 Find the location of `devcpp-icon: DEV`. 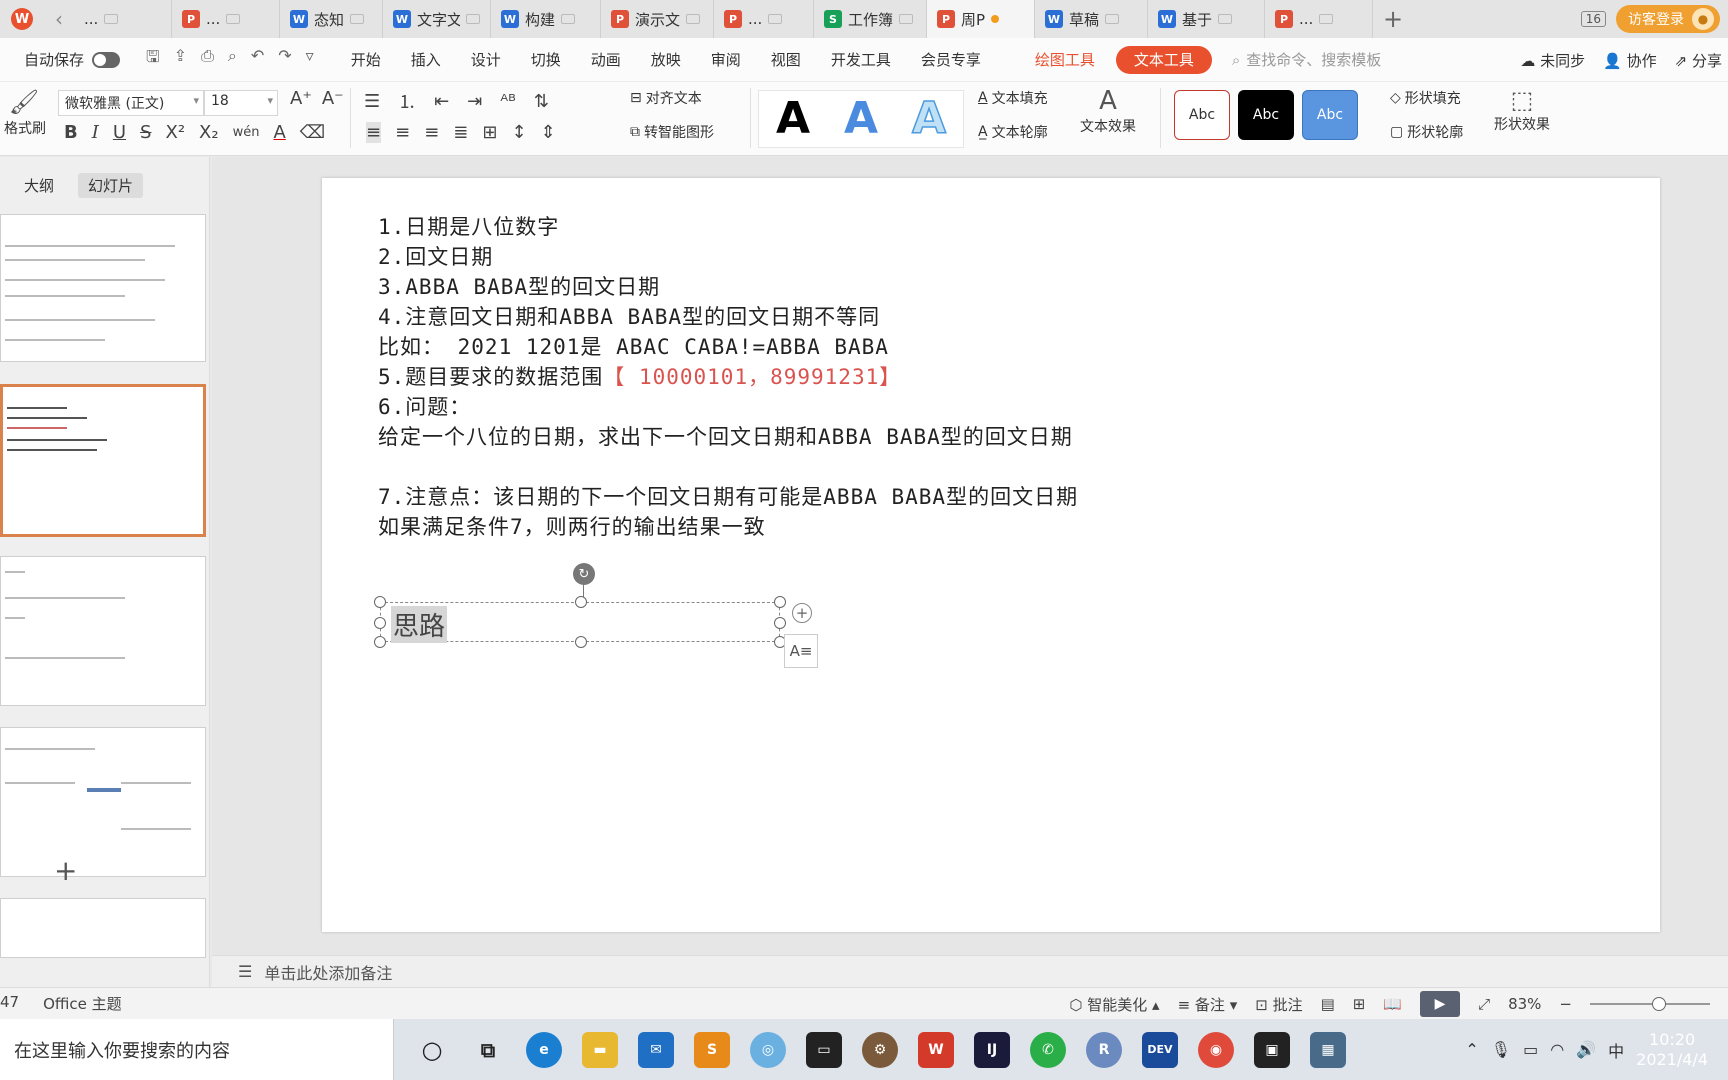

devcpp-icon: DEV is located at coordinates (1160, 1049).